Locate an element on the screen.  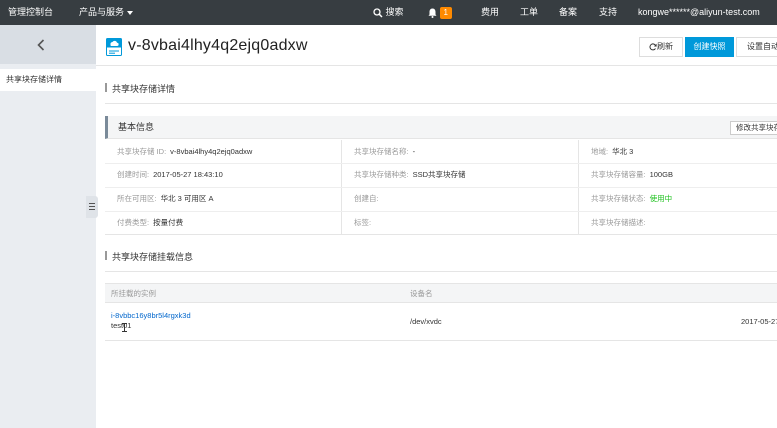
sidebar-collapse-toggle is located at coordinates (92, 207).